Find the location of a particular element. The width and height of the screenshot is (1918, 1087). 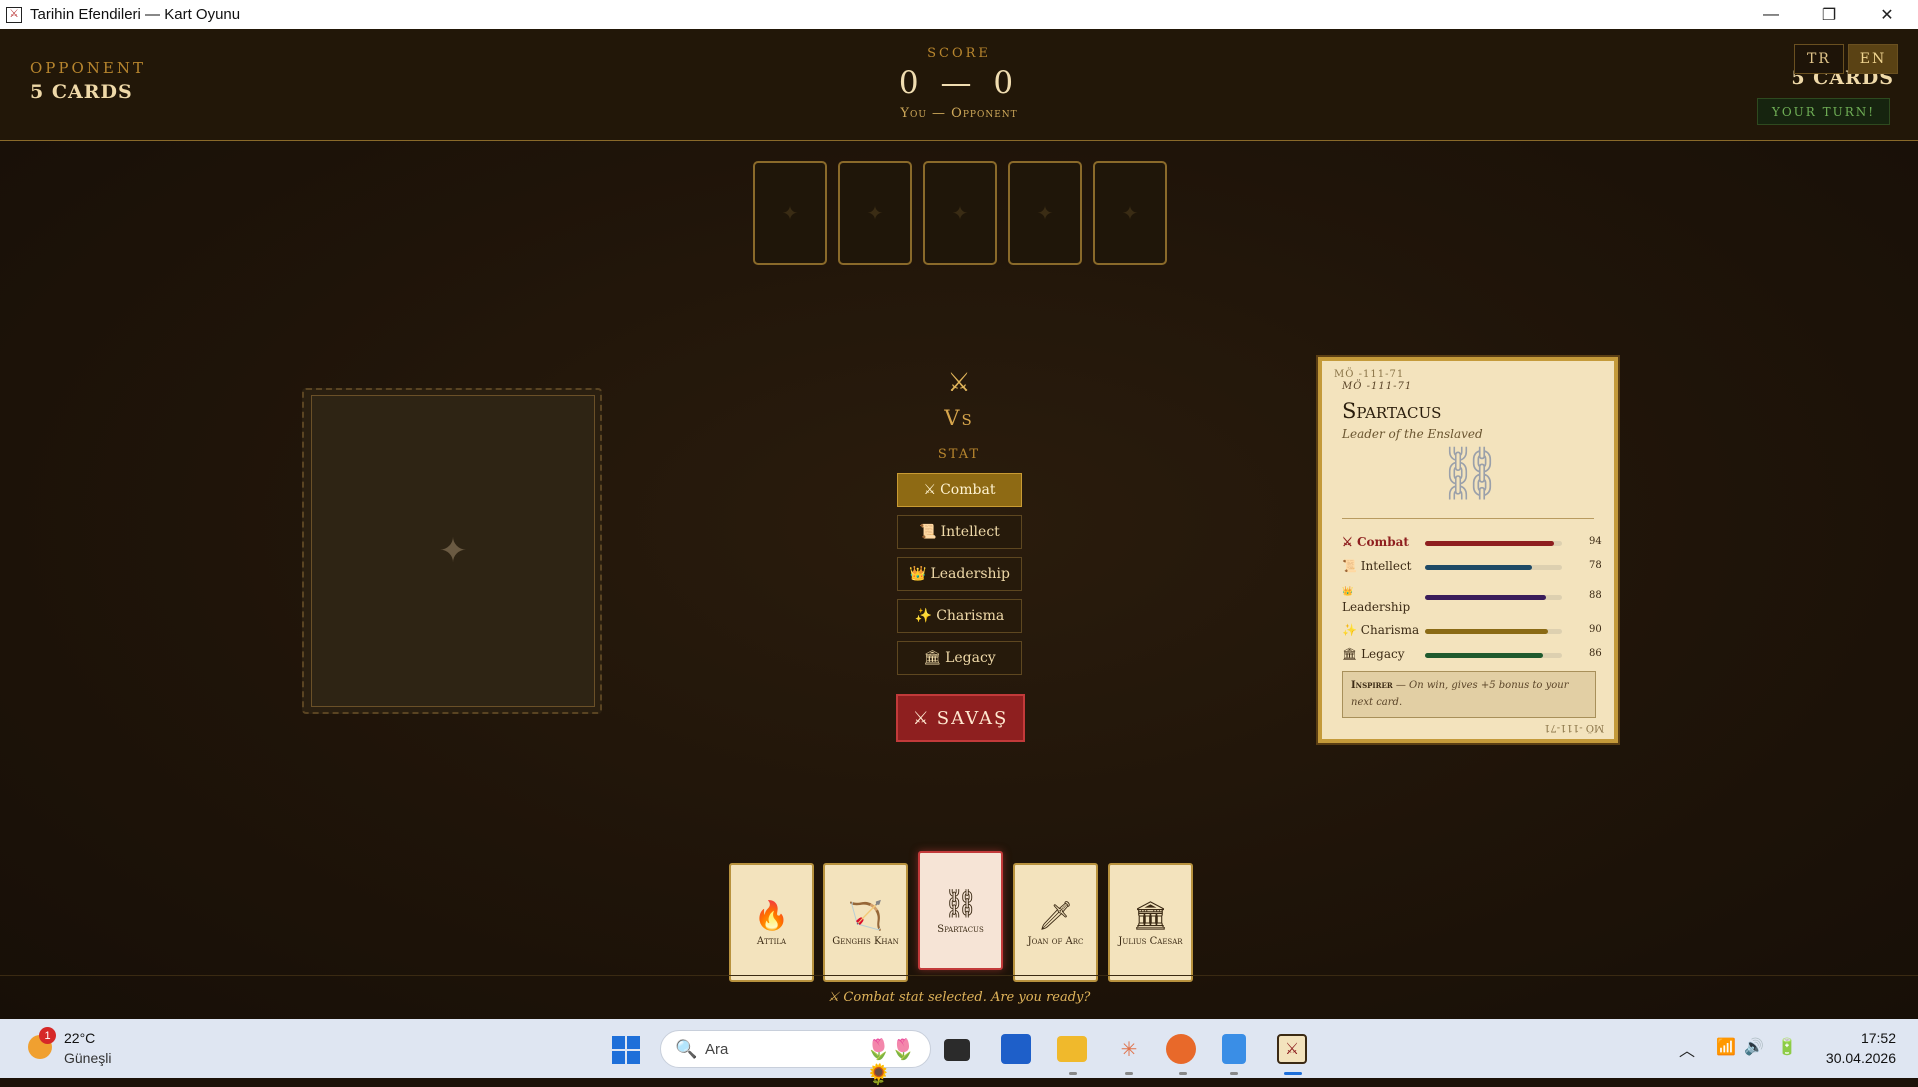

empty-slot: ✦ is located at coordinates (453, 551).